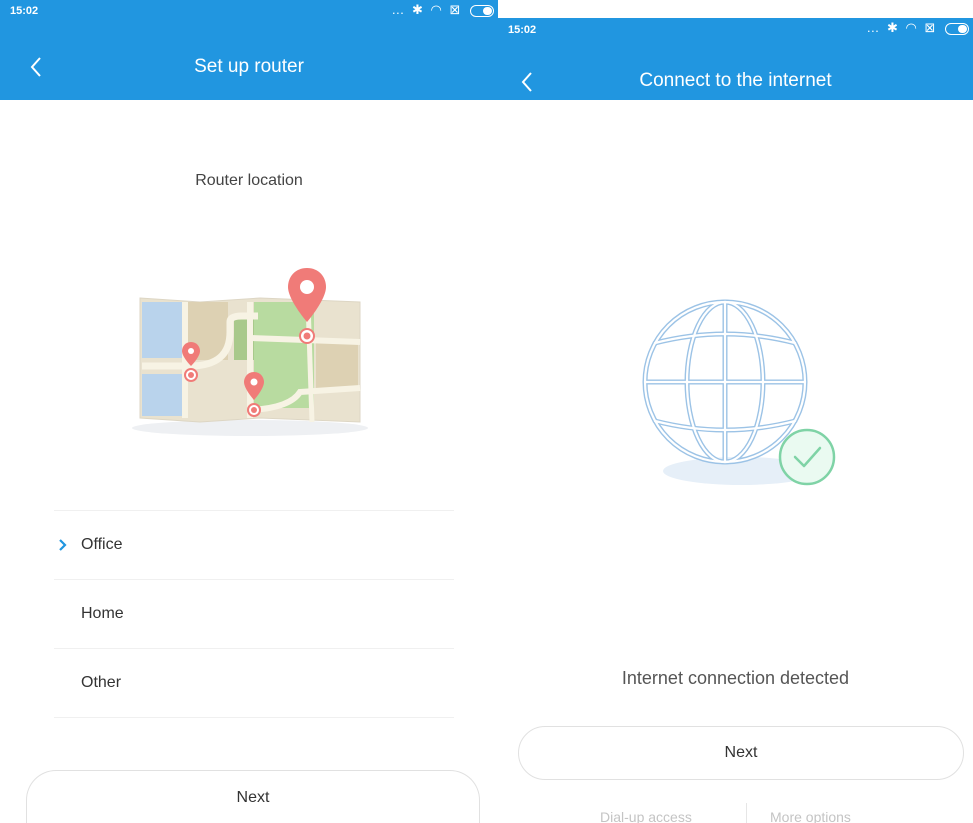 Image resolution: width=973 pixels, height=823 pixels. What do you see at coordinates (249, 50) in the screenshot?
I see `app-bar: 15:02 … ✱ ◠ ⊠ Set up router` at bounding box center [249, 50].